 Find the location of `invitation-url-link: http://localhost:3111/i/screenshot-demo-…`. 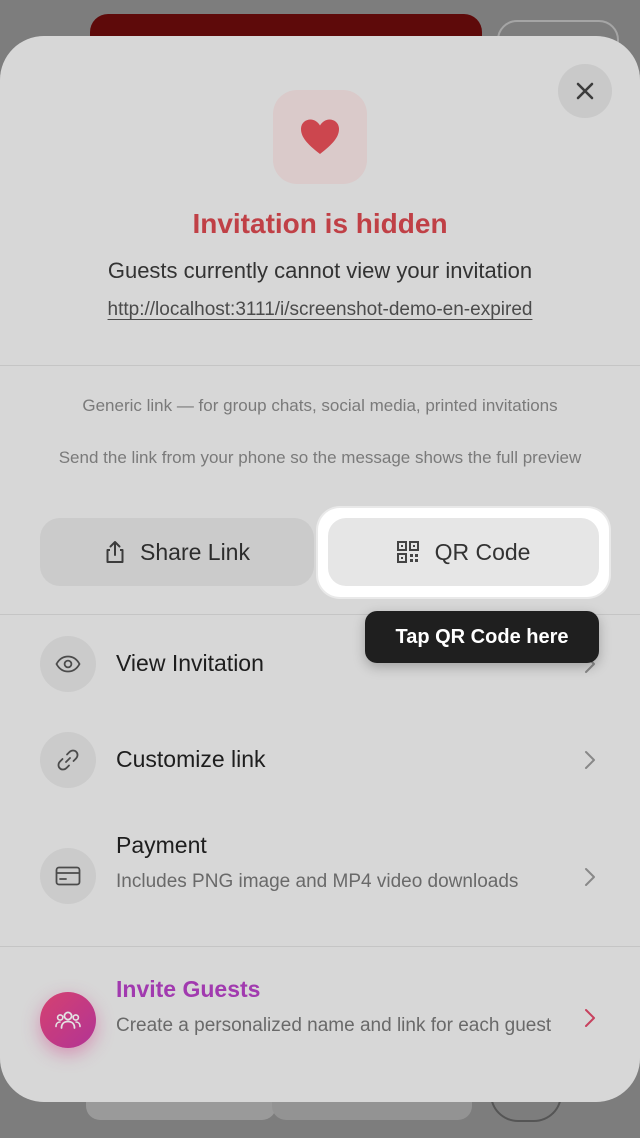

invitation-url-link: http://localhost:3111/i/screenshot-demo-… is located at coordinates (320, 310).